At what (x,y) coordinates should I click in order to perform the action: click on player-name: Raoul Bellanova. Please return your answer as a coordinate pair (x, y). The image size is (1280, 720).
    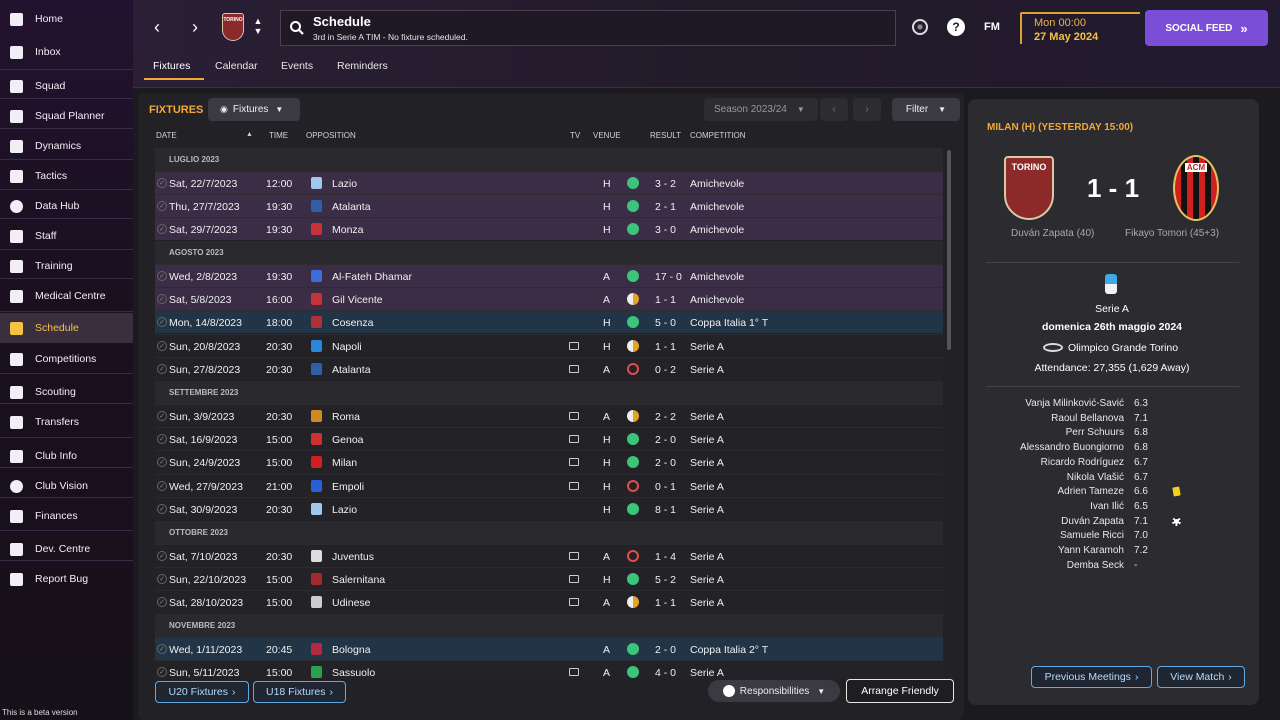
    Looking at the image, I should click on (1087, 418).